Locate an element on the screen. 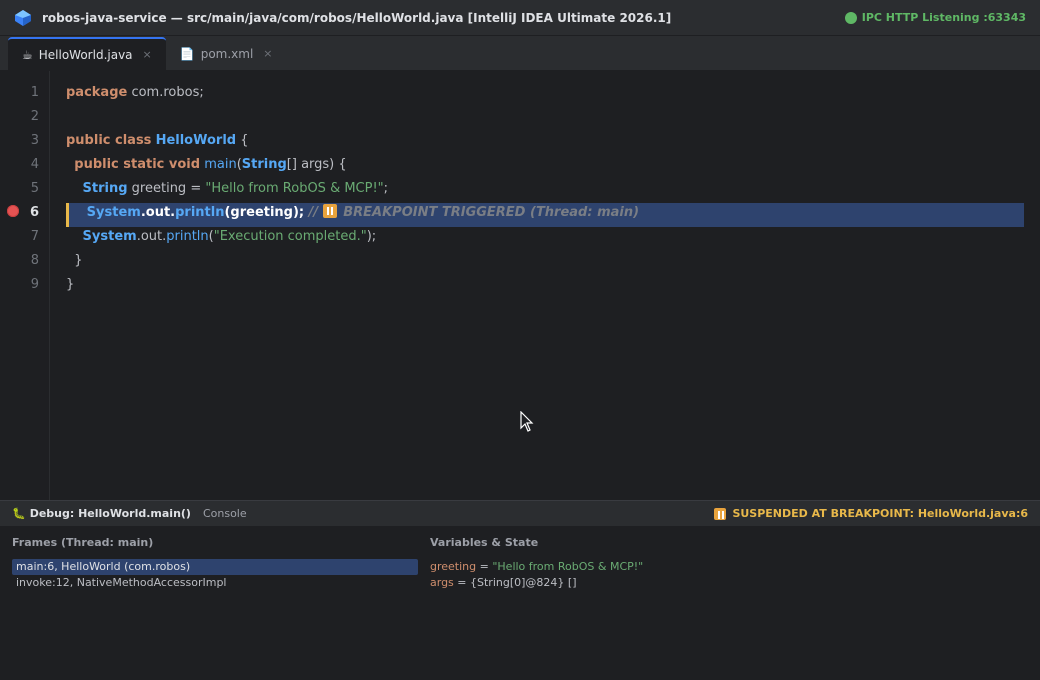  java-file-icon: ☕ is located at coordinates (27, 54).